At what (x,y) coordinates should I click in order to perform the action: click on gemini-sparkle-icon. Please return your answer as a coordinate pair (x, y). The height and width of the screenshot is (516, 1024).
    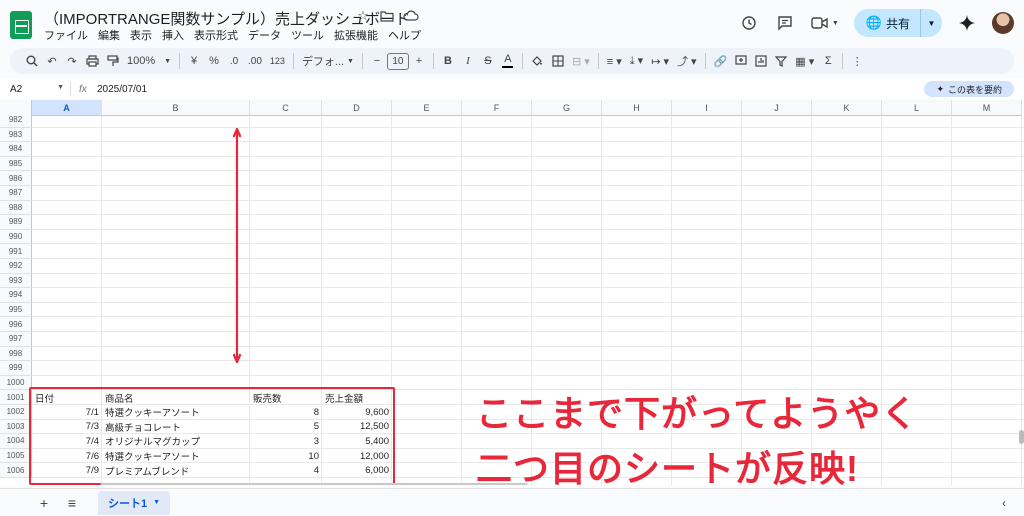
    Looking at the image, I should click on (967, 23).